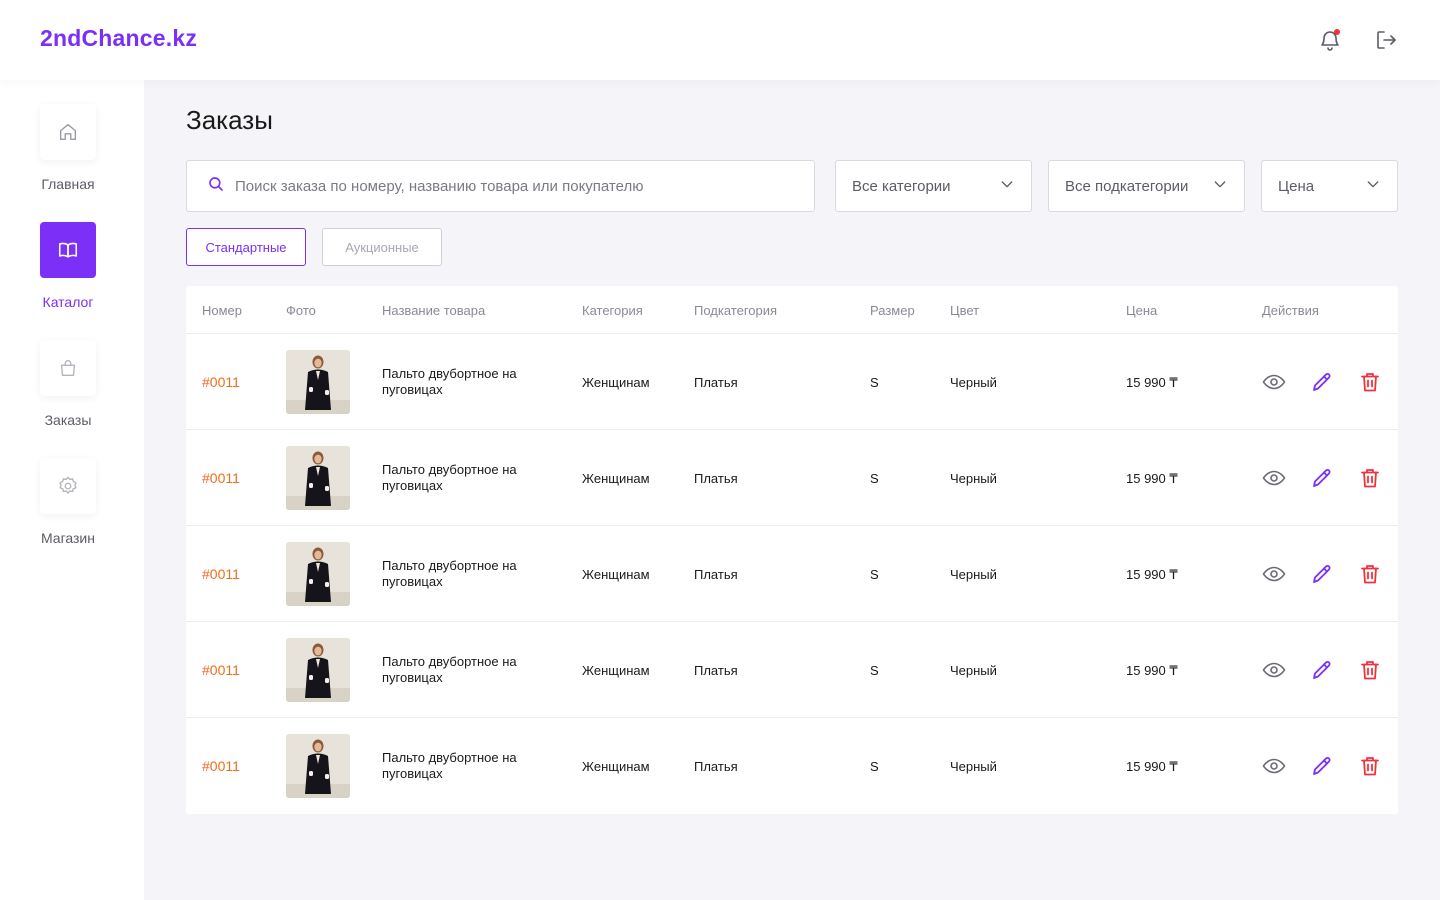 The image size is (1440, 900). I want to click on book-icon, so click(68, 250).